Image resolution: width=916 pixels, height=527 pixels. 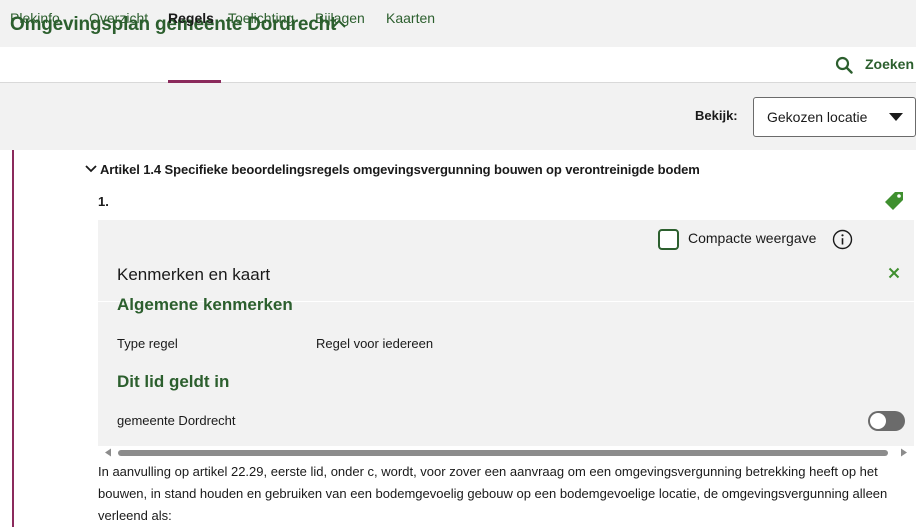 I want to click on toggle-knob, so click(x=878, y=421).